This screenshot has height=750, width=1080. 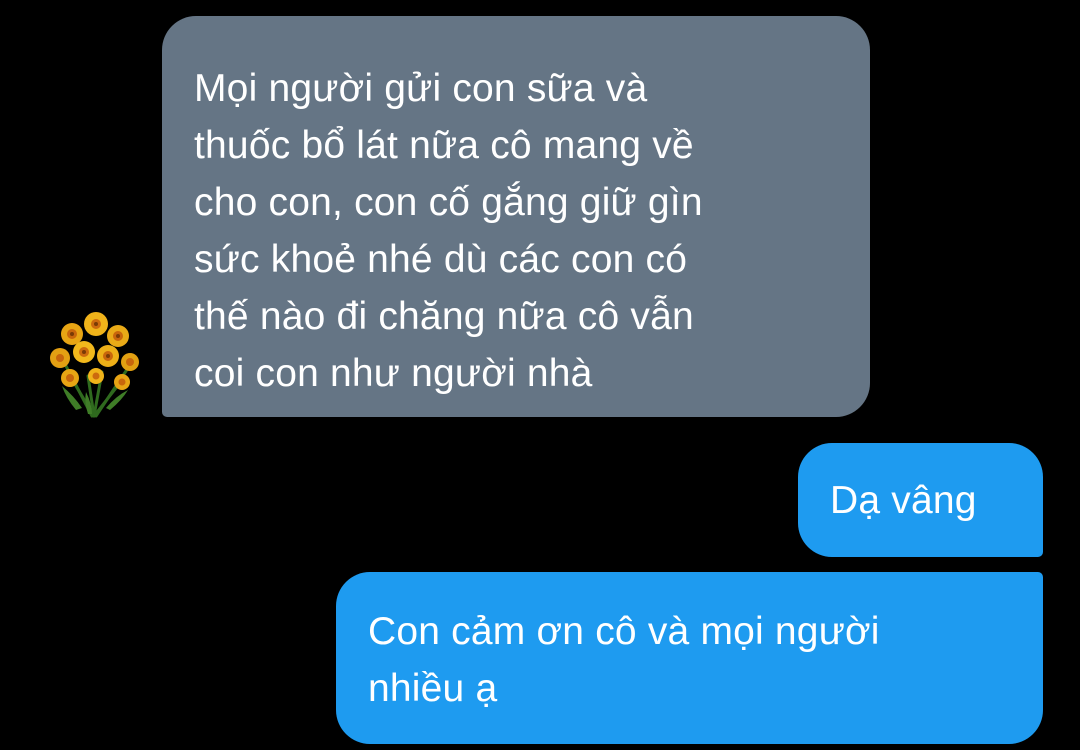 What do you see at coordinates (448, 202) in the screenshot?
I see `message-text-line: cho con, con cố gắng giữ gìn` at bounding box center [448, 202].